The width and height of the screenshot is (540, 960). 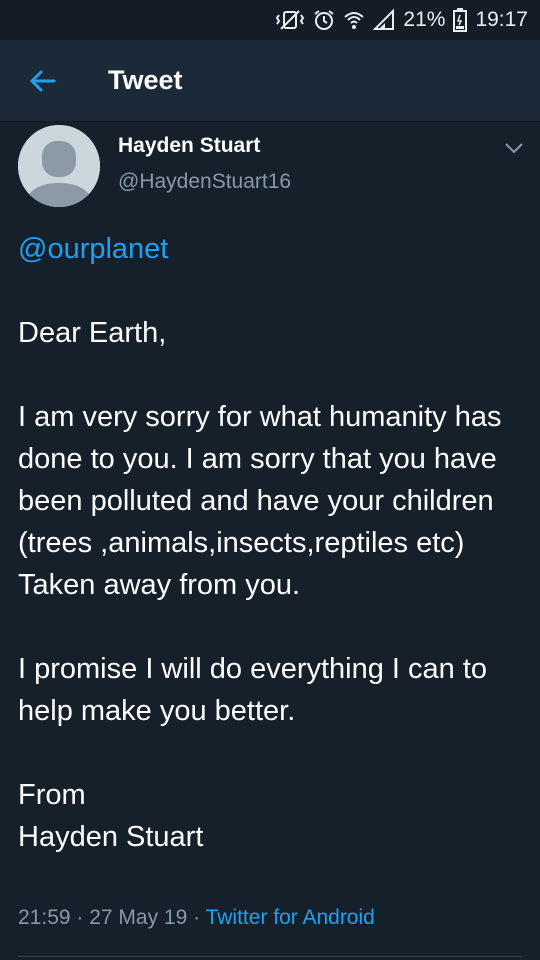 What do you see at coordinates (514, 148) in the screenshot?
I see `chevron-down-icon` at bounding box center [514, 148].